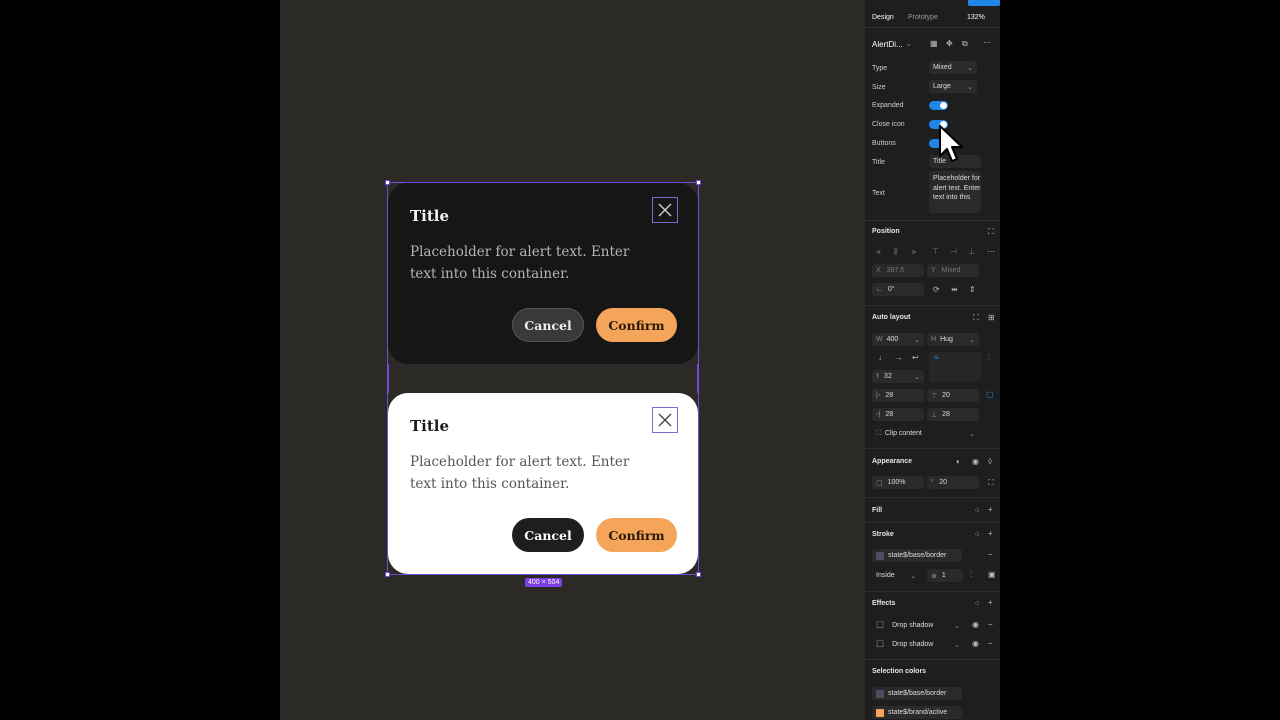 This screenshot has width=1280, height=720. Describe the element at coordinates (953, 251) in the screenshot. I see `align-center-v-icon: ⊣` at that location.